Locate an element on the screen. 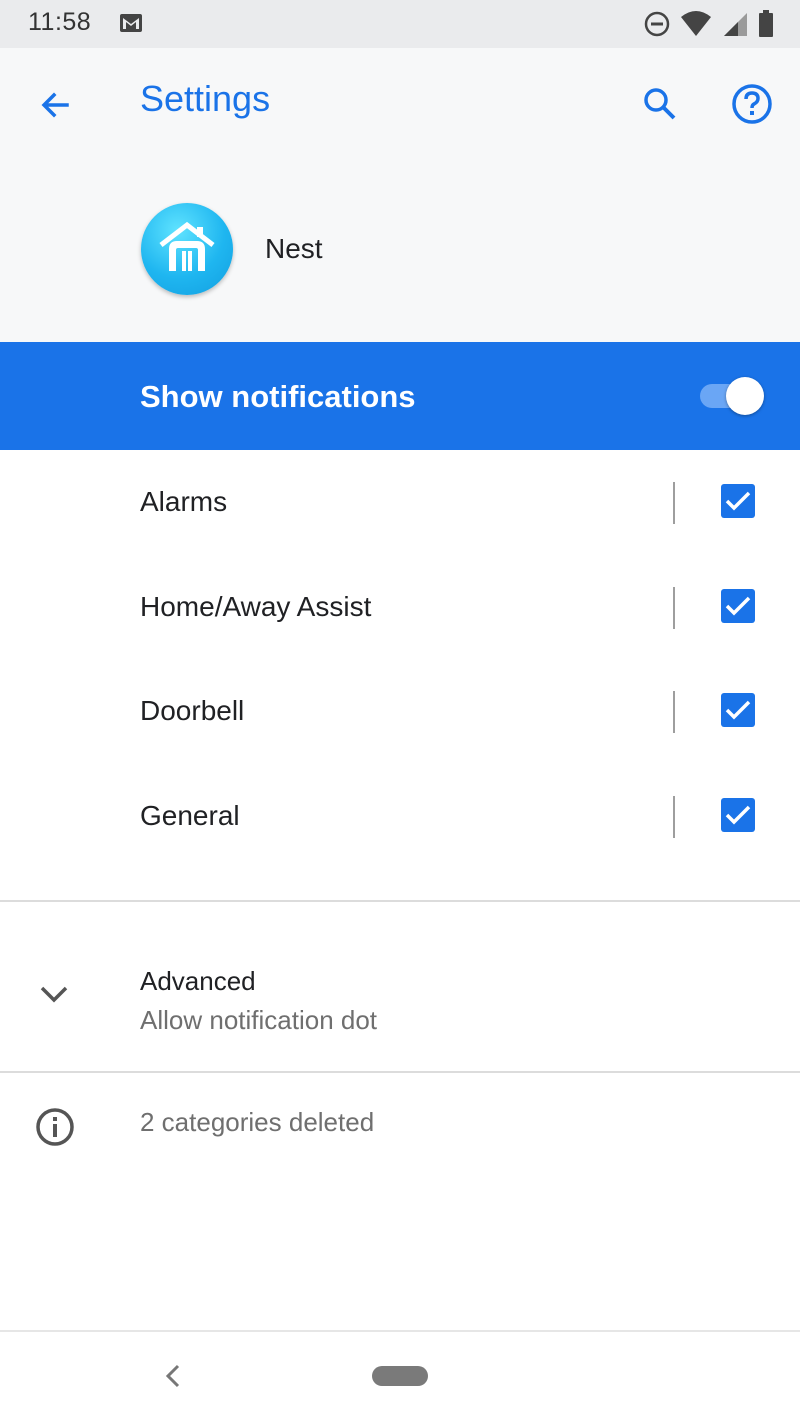  system-nav-bar is located at coordinates (400, 1377).